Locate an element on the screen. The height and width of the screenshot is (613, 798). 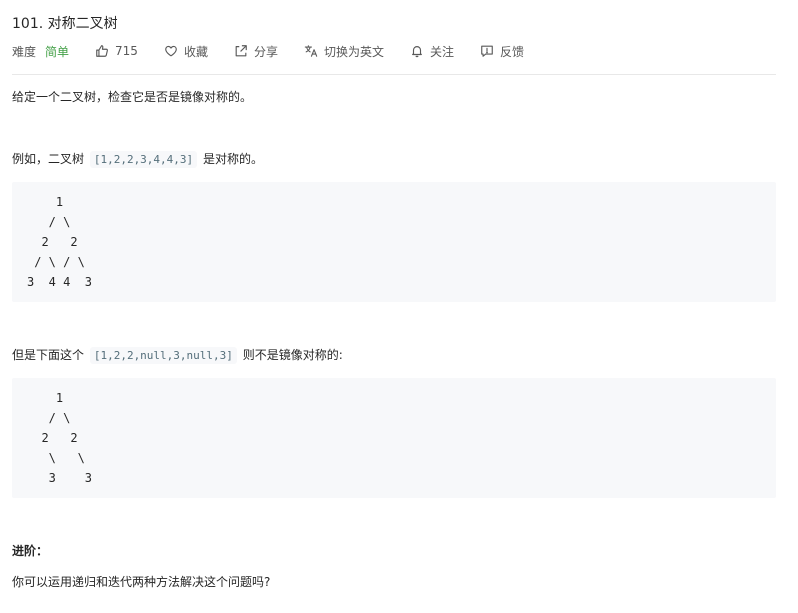
problem-meta-bar: 难度 简单 715 收藏 分享 切换为英文 关注 反馈 is located at coordinates (281, 51).